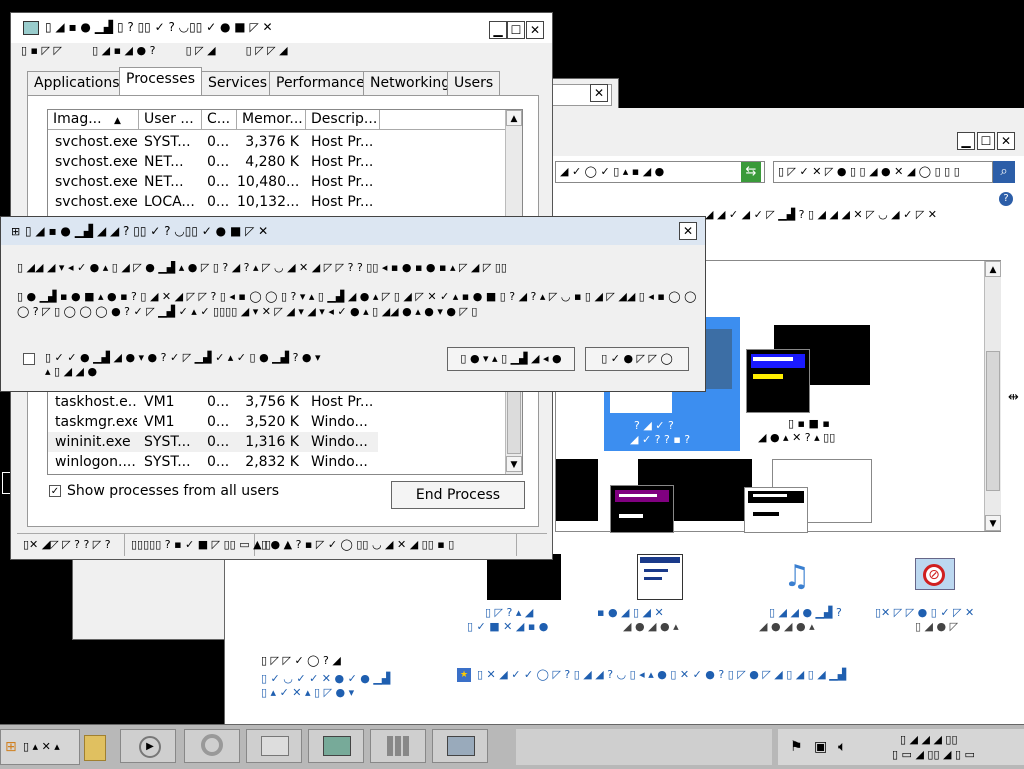 This screenshot has width=1024, height=769. I want to click on cp-search-input: ▯ ◸ ✓ ✕ ◸ ● ▯ ▯ ◢ ● ✕ ◢ ◯ ▯ ▯ ▯, so click(883, 172).